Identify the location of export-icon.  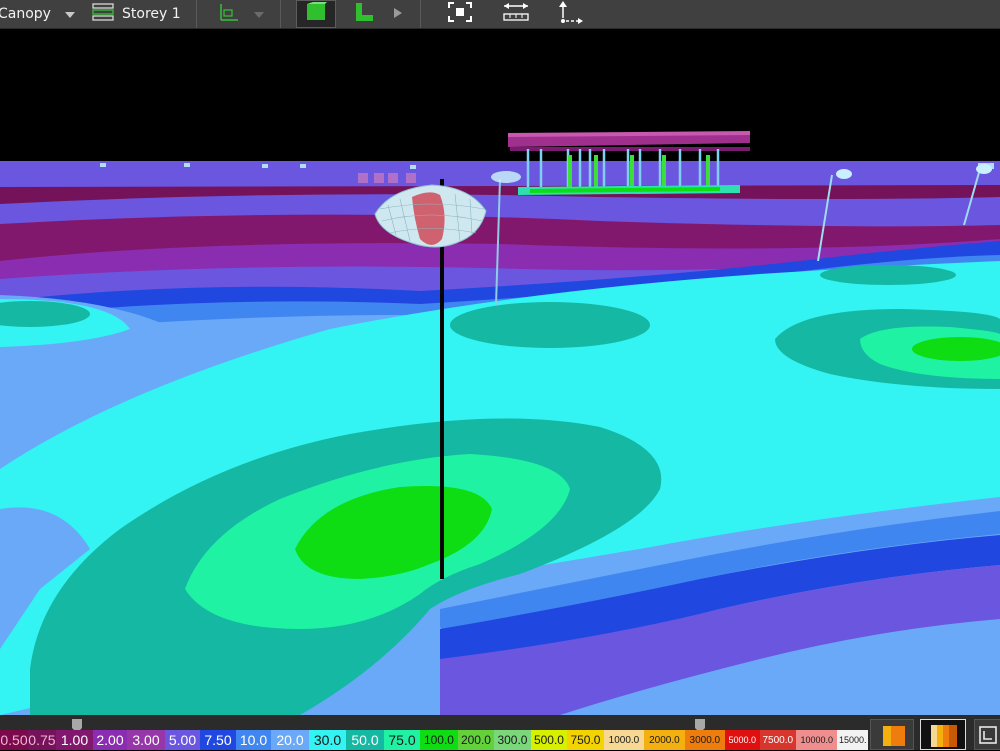
(988, 737).